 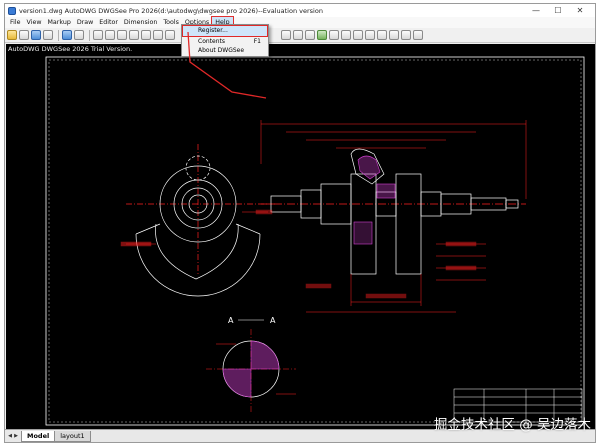 I want to click on menu-draw: Draw, so click(x=85, y=22).